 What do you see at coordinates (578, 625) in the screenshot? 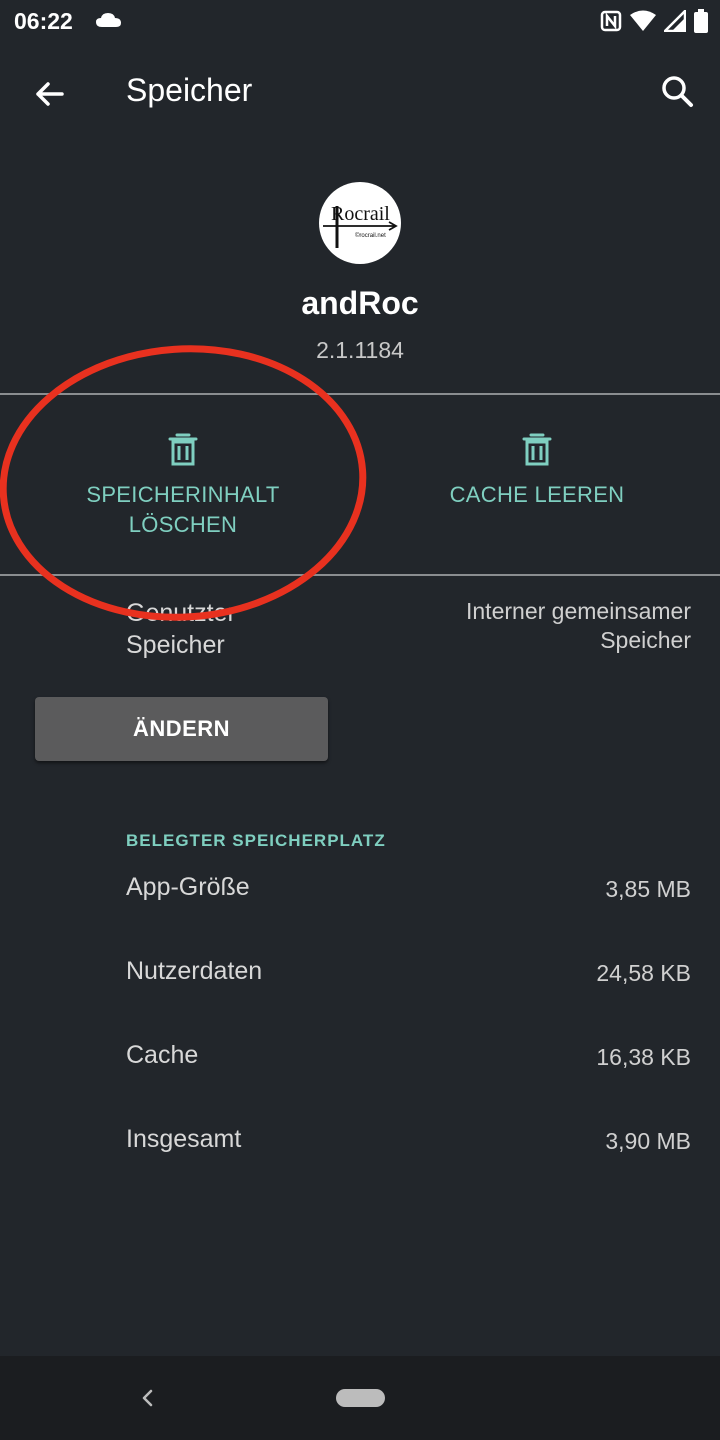
I see `used-storage-value: Interner gemeinsamer Speicher` at bounding box center [578, 625].